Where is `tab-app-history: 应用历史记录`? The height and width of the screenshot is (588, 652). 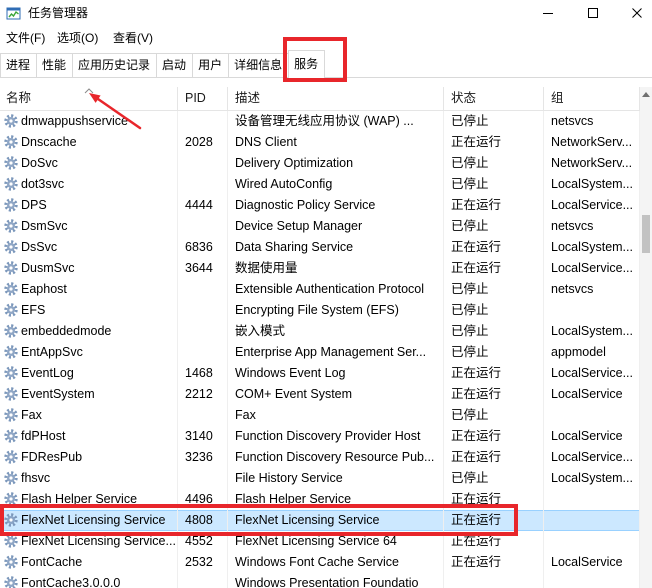
tab-app-history: 应用历史记录 is located at coordinates (115, 65).